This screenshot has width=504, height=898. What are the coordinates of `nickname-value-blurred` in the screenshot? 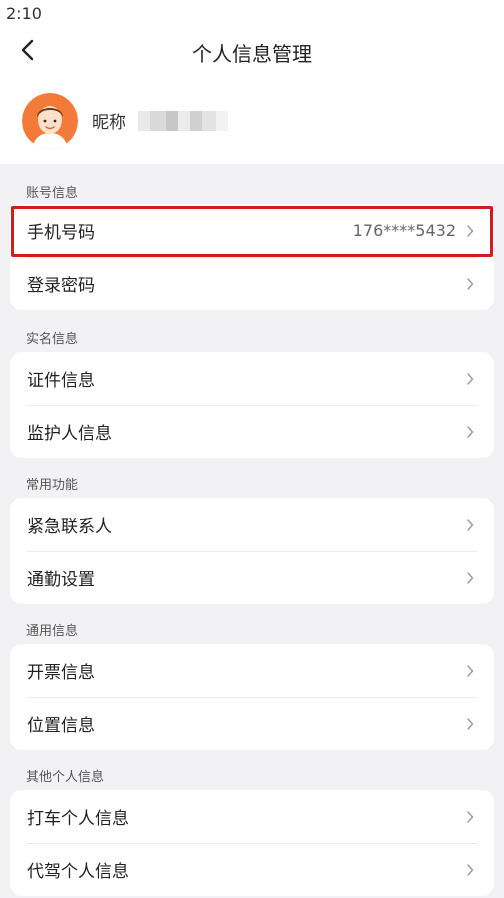 It's located at (183, 121).